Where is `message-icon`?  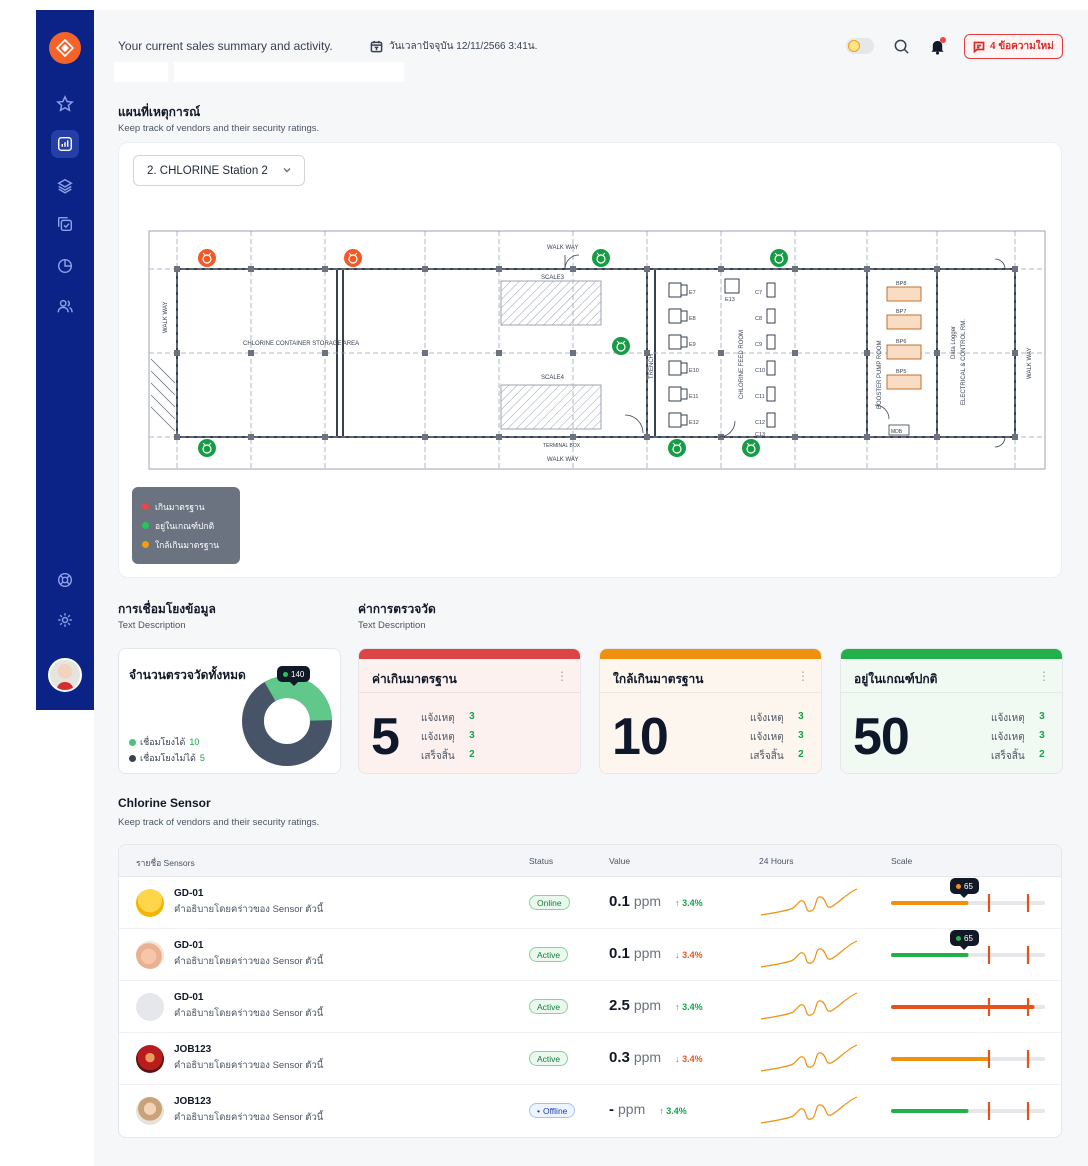
message-icon is located at coordinates (979, 47).